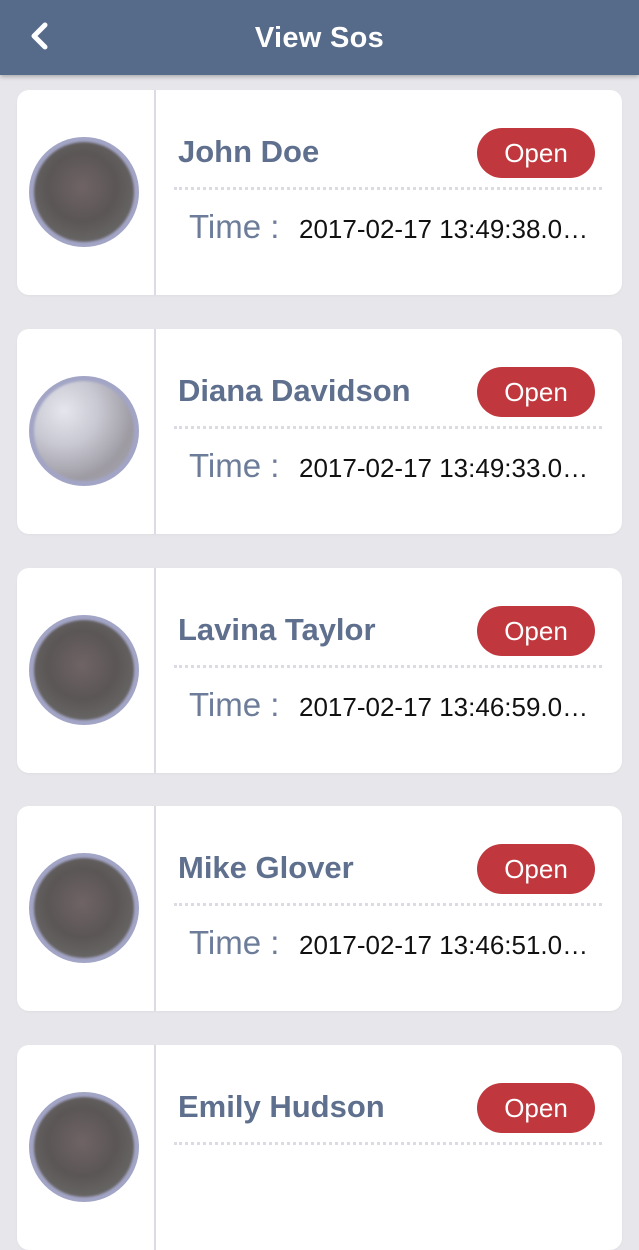 Image resolution: width=639 pixels, height=1250 pixels. Describe the element at coordinates (445, 945) in the screenshot. I see `time-value: 2017-02-17 13:46:51.000` at that location.